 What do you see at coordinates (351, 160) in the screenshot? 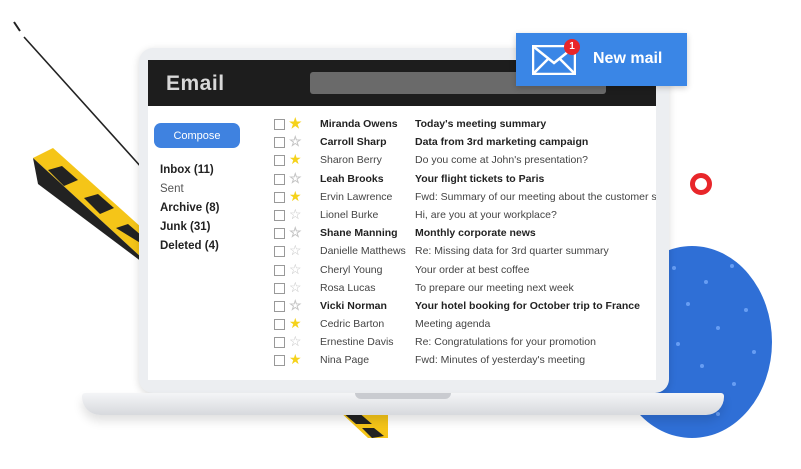
I see `mail-sender: Sharon Berry` at bounding box center [351, 160].